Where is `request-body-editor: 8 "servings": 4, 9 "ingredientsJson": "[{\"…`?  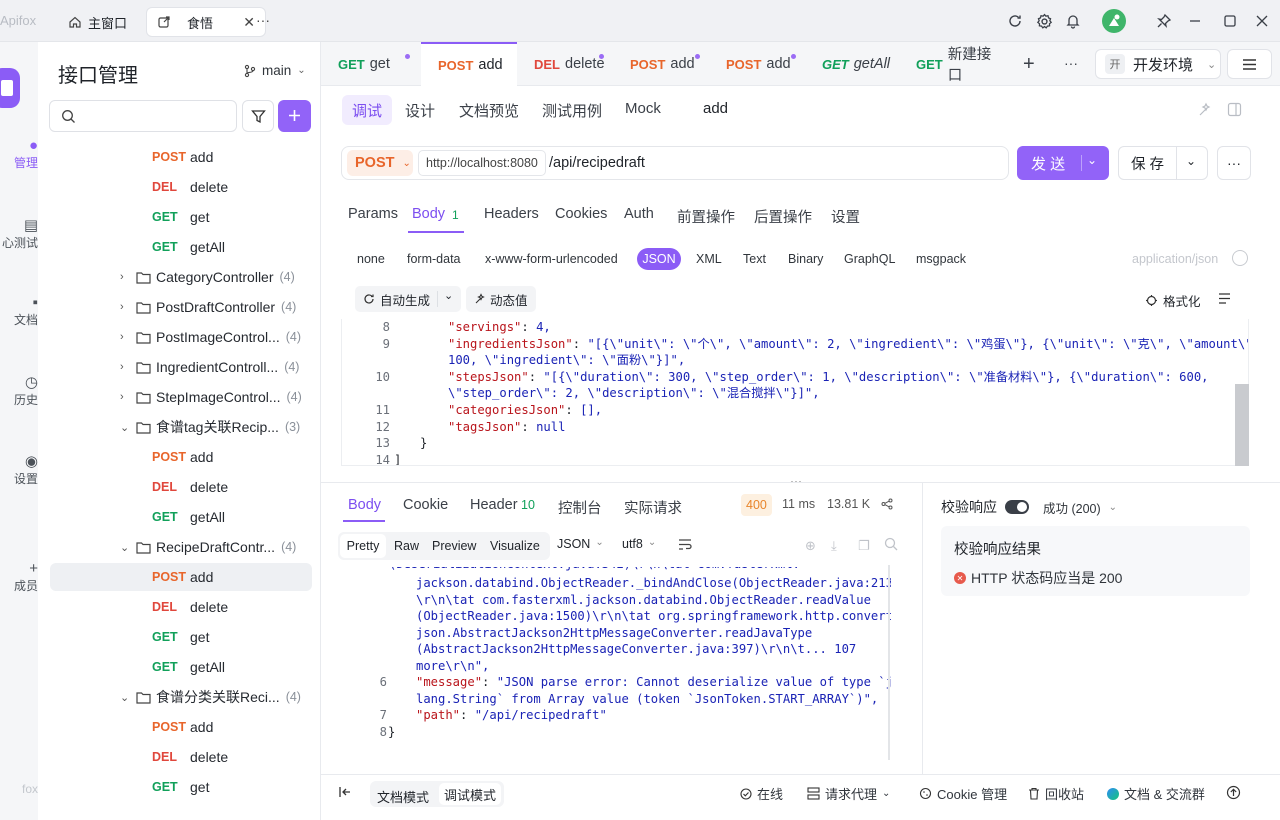
request-body-editor: 8 "servings": 4, 9 "ingredientsJson": "[{\"… is located at coordinates (795, 392).